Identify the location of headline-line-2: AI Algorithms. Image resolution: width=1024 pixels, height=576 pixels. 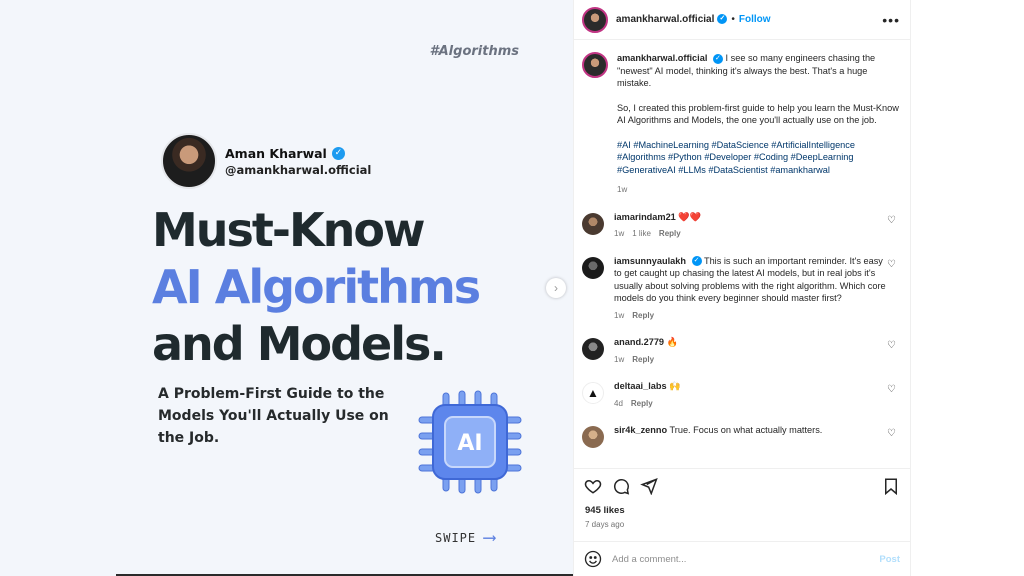
(316, 287).